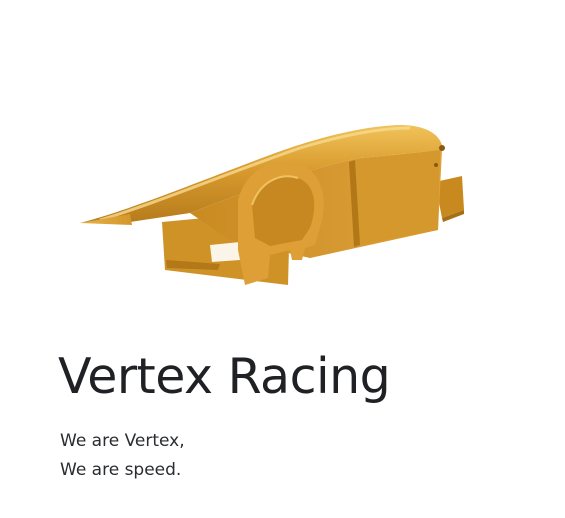 The width and height of the screenshot is (565, 518). Describe the element at coordinates (121, 470) in the screenshot. I see `tagline-line-2: We are speed.` at that location.